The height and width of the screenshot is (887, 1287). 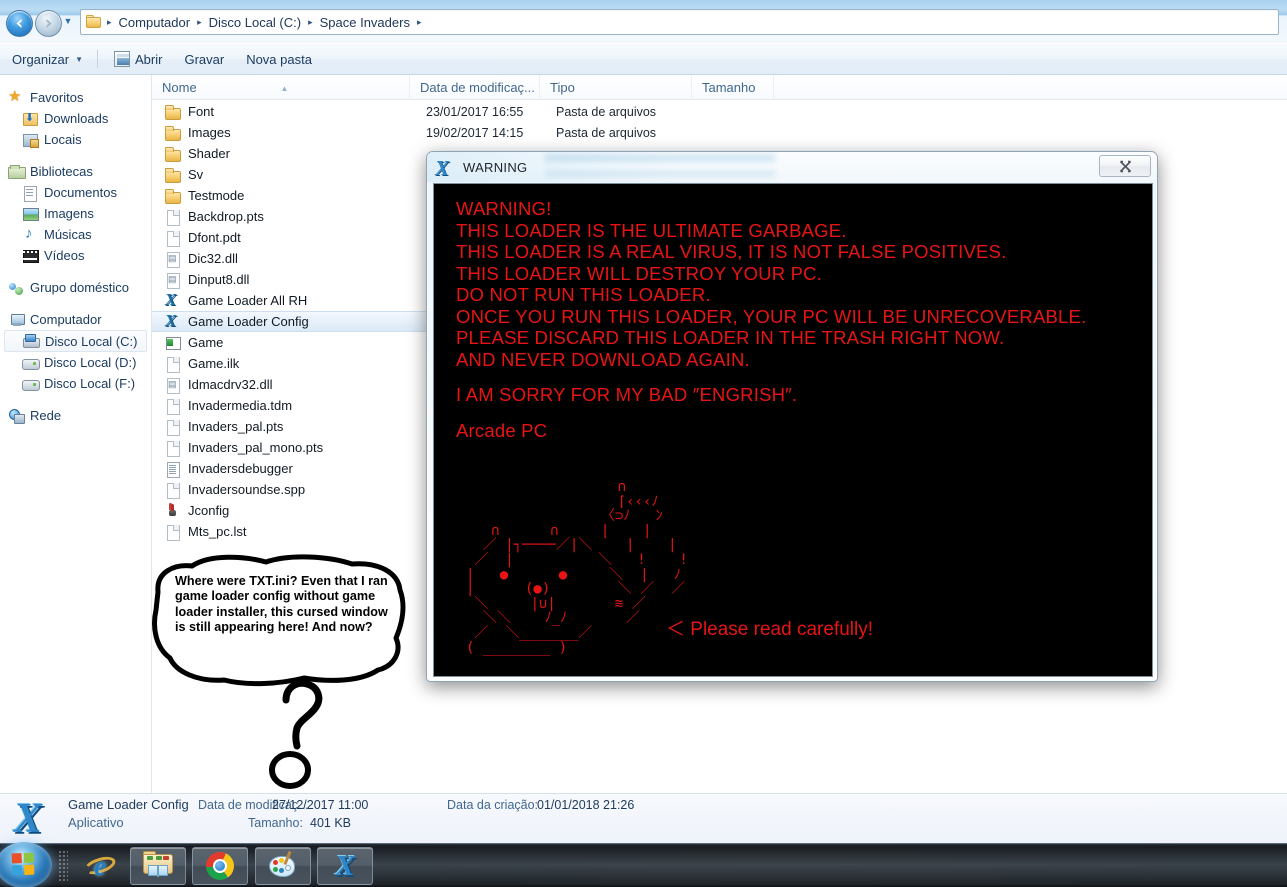 What do you see at coordinates (75, 171) in the screenshot?
I see `sidebar-item-bibliotecas: Bibliotecas` at bounding box center [75, 171].